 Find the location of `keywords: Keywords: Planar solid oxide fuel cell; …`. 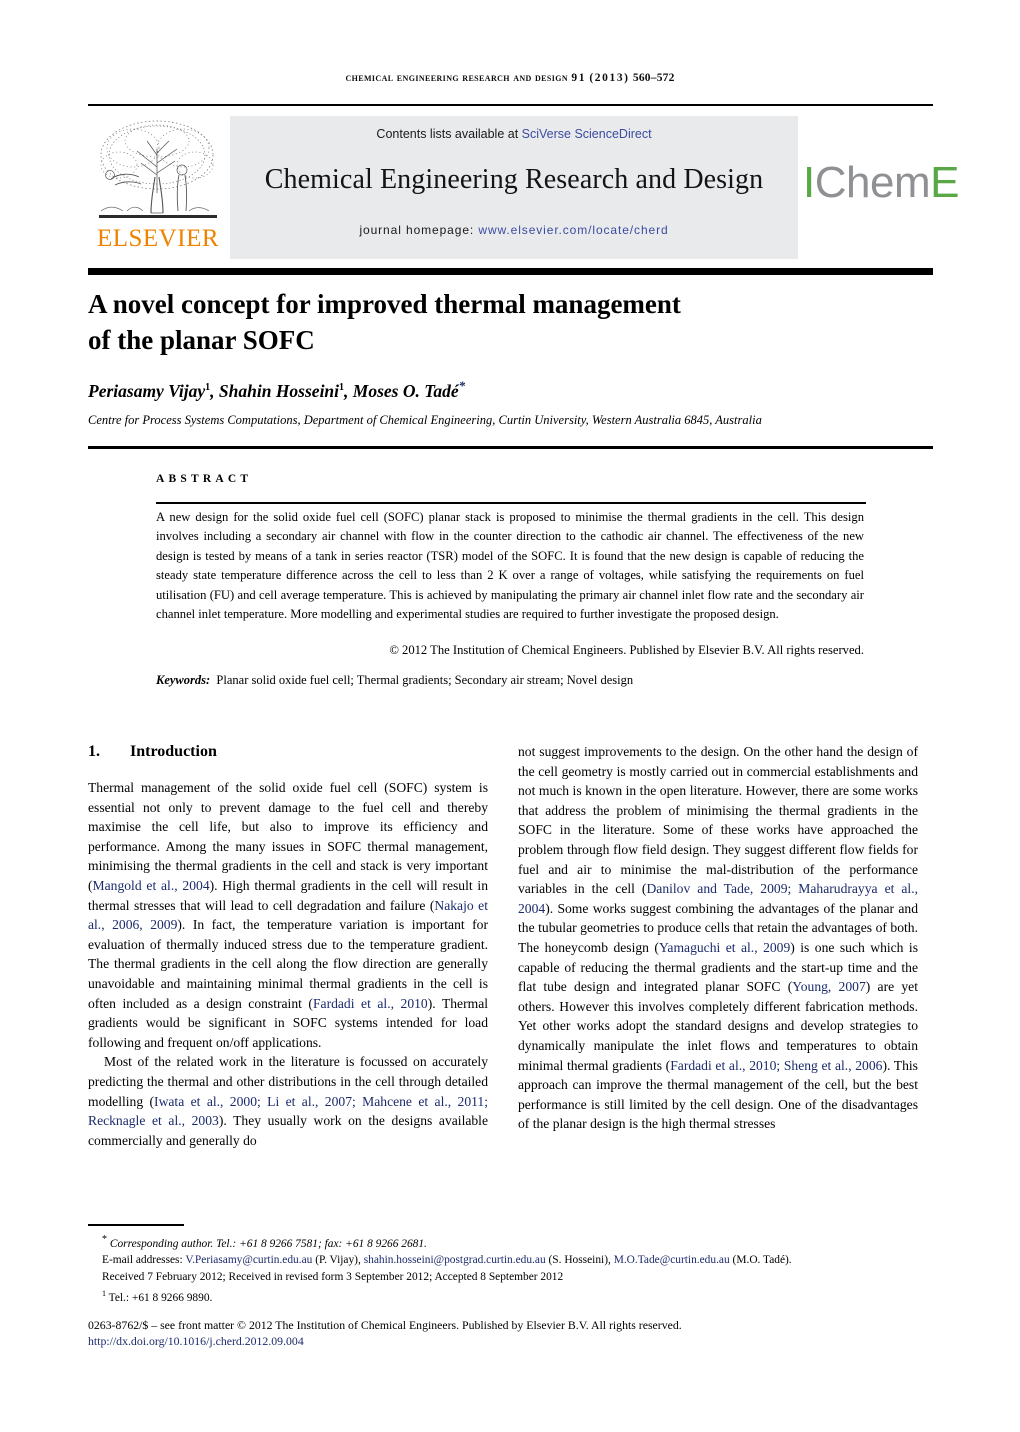

keywords: Keywords: Planar solid oxide fuel cell; … is located at coordinates (510, 680).